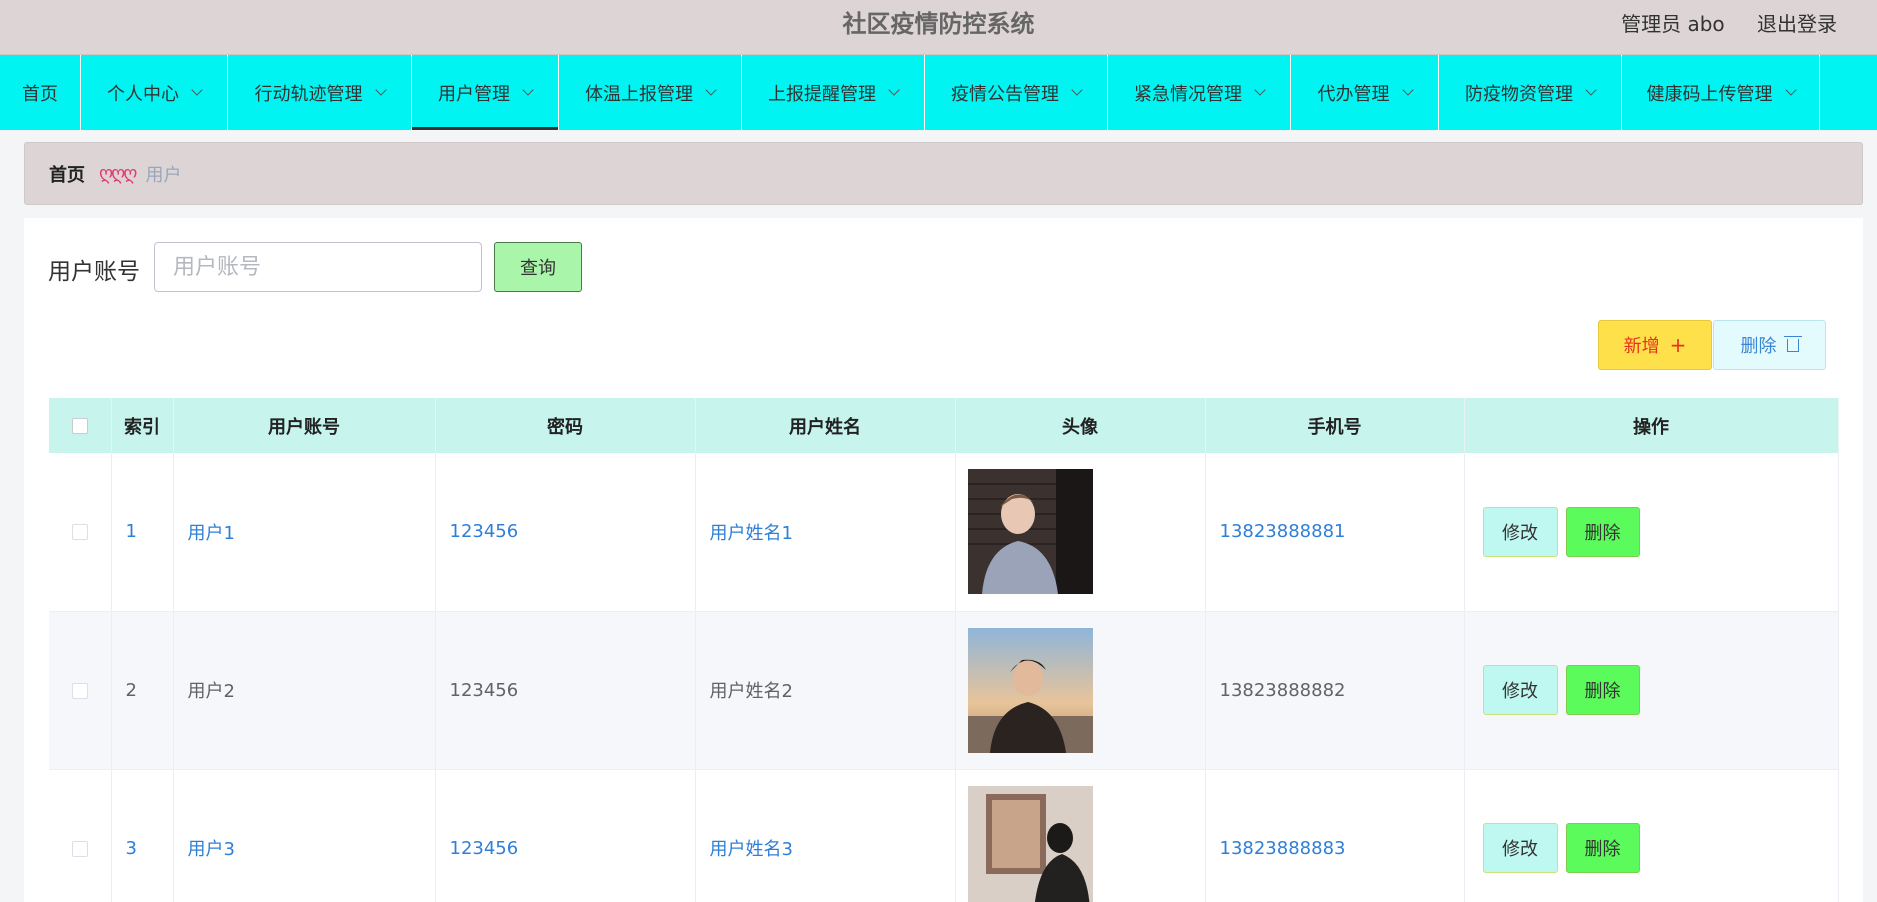  Describe the element at coordinates (1335, 532) in the screenshot. I see `cell-phone: 13823888881` at that location.